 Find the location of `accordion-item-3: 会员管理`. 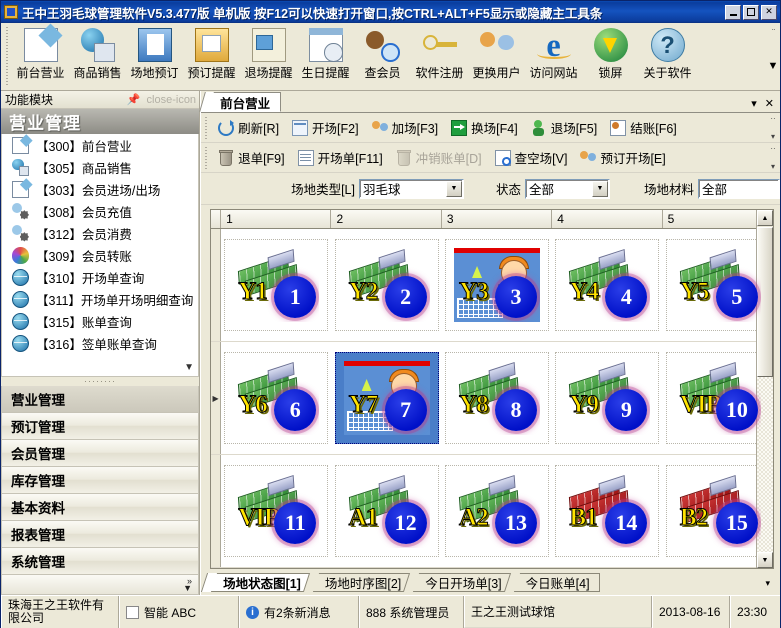

accordion-item-3: 会员管理 is located at coordinates (100, 453).